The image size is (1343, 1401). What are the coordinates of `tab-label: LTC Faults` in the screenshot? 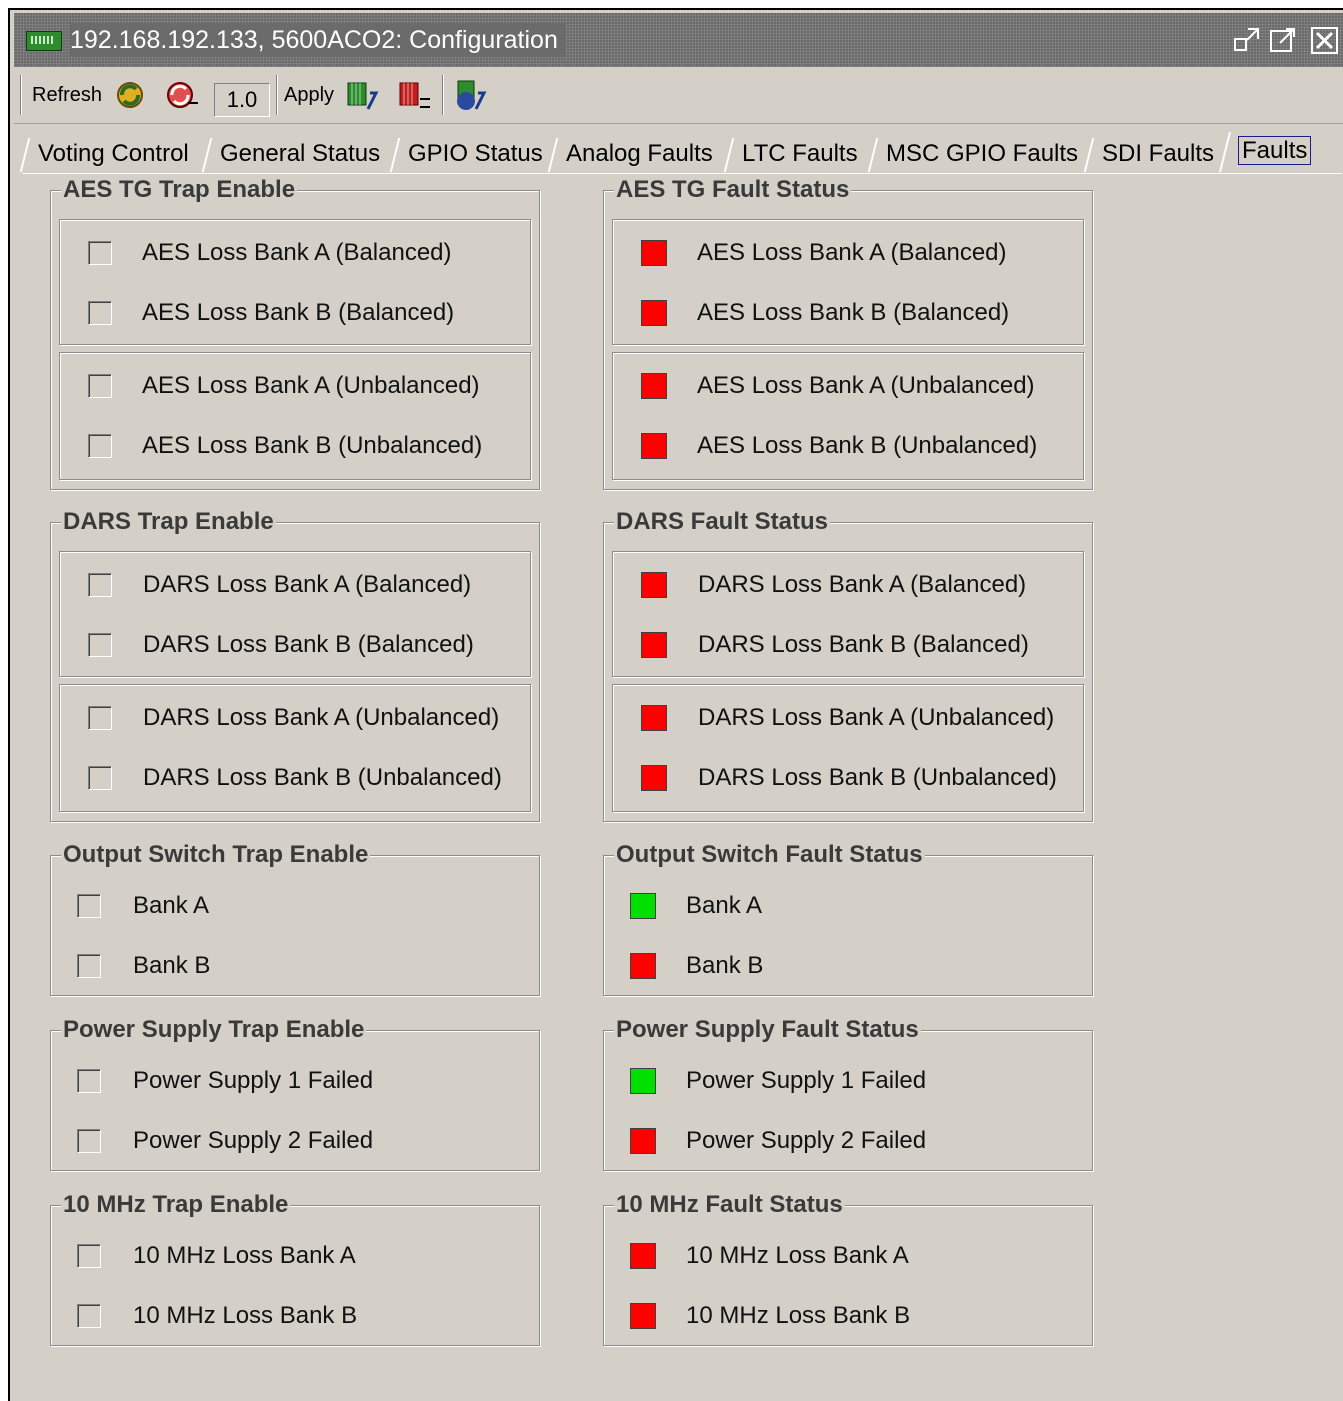 It's located at (800, 153).